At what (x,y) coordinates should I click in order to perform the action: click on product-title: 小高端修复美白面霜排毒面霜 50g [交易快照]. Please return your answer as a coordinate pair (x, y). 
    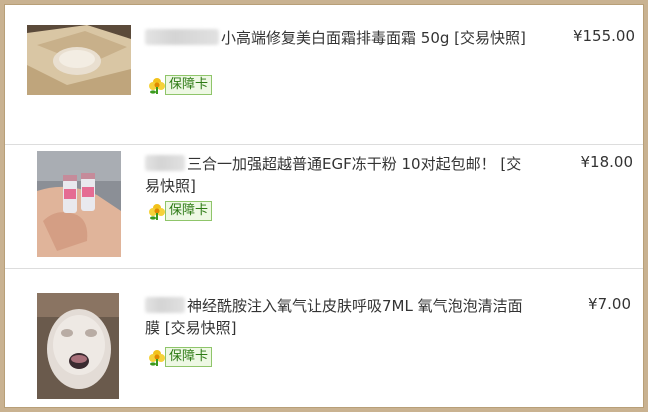
    Looking at the image, I should click on (340, 38).